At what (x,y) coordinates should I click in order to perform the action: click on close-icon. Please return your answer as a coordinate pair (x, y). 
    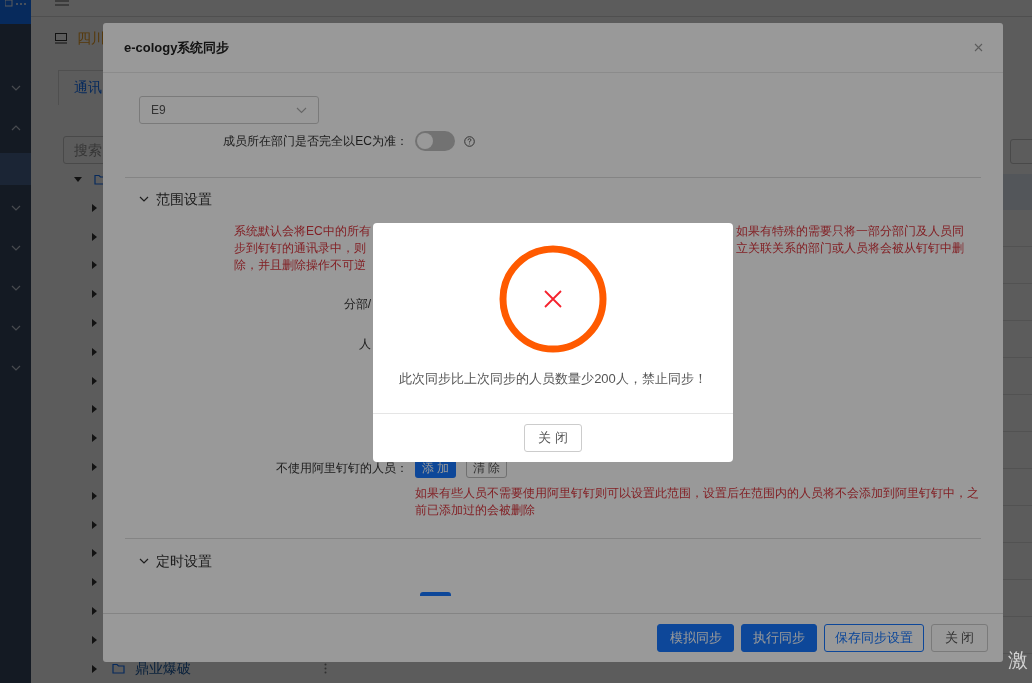
    Looking at the image, I should click on (978, 47).